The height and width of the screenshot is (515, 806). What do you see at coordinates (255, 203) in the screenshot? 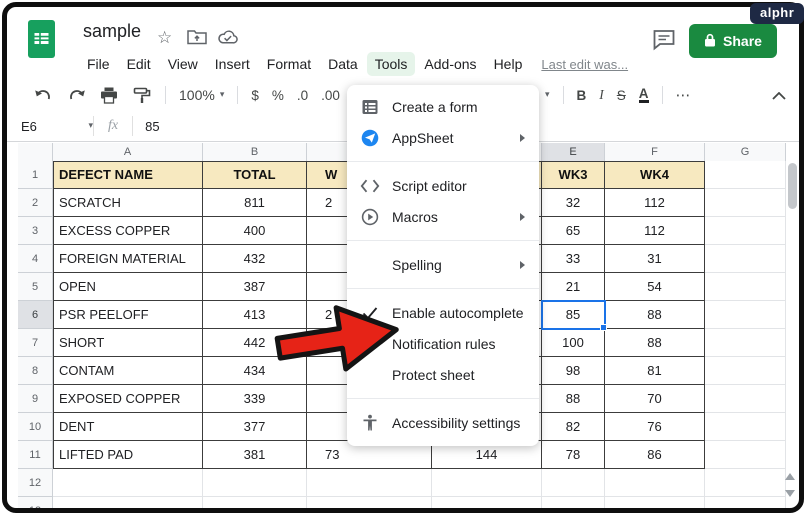
I see `cell-B2: 811` at bounding box center [255, 203].